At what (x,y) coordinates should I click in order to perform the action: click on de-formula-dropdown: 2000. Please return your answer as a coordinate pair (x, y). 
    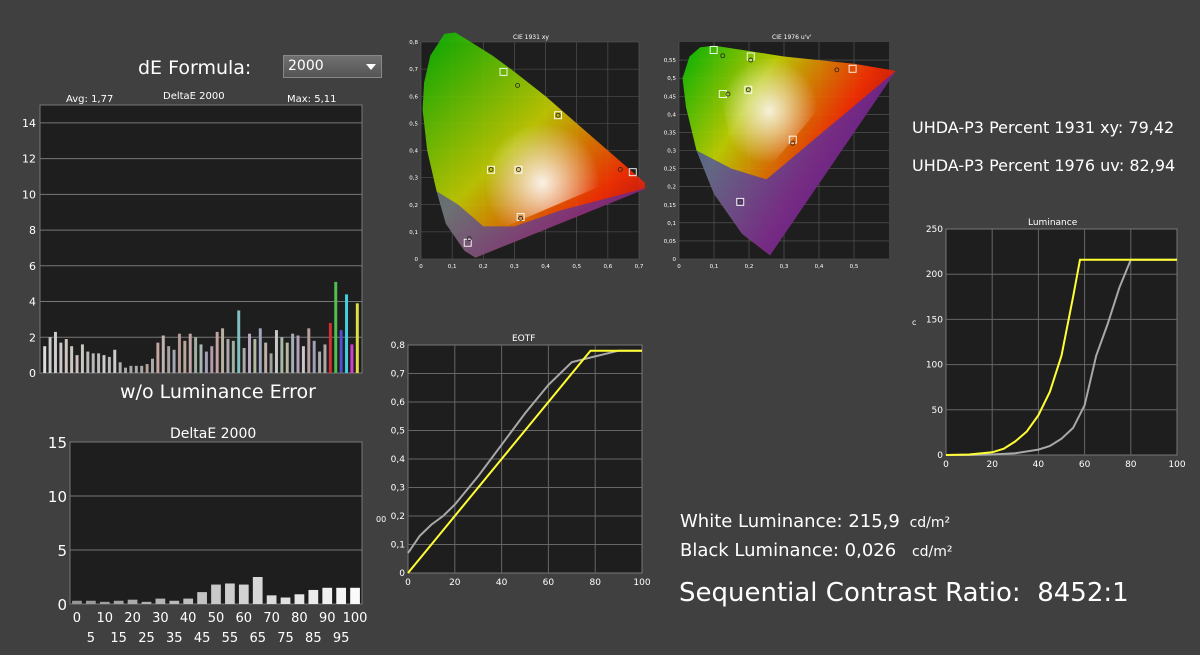
    Looking at the image, I should click on (332, 66).